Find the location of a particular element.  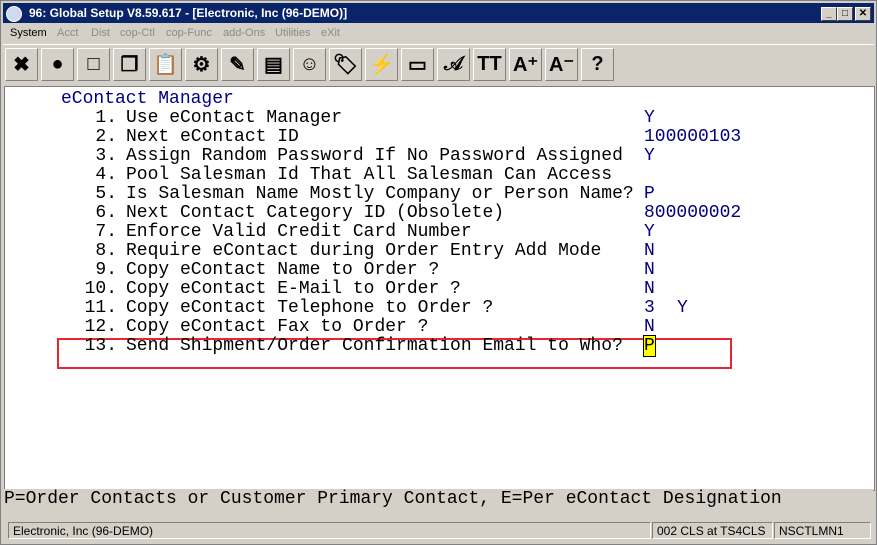

close-x-button: ✖ is located at coordinates (21, 64).